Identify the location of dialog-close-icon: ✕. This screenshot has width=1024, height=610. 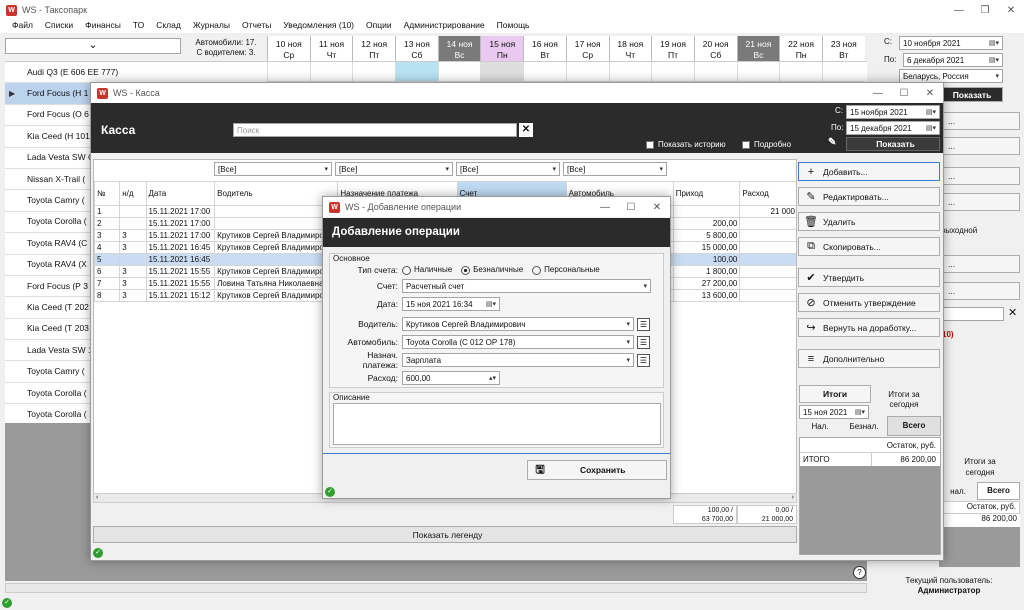
(657, 207).